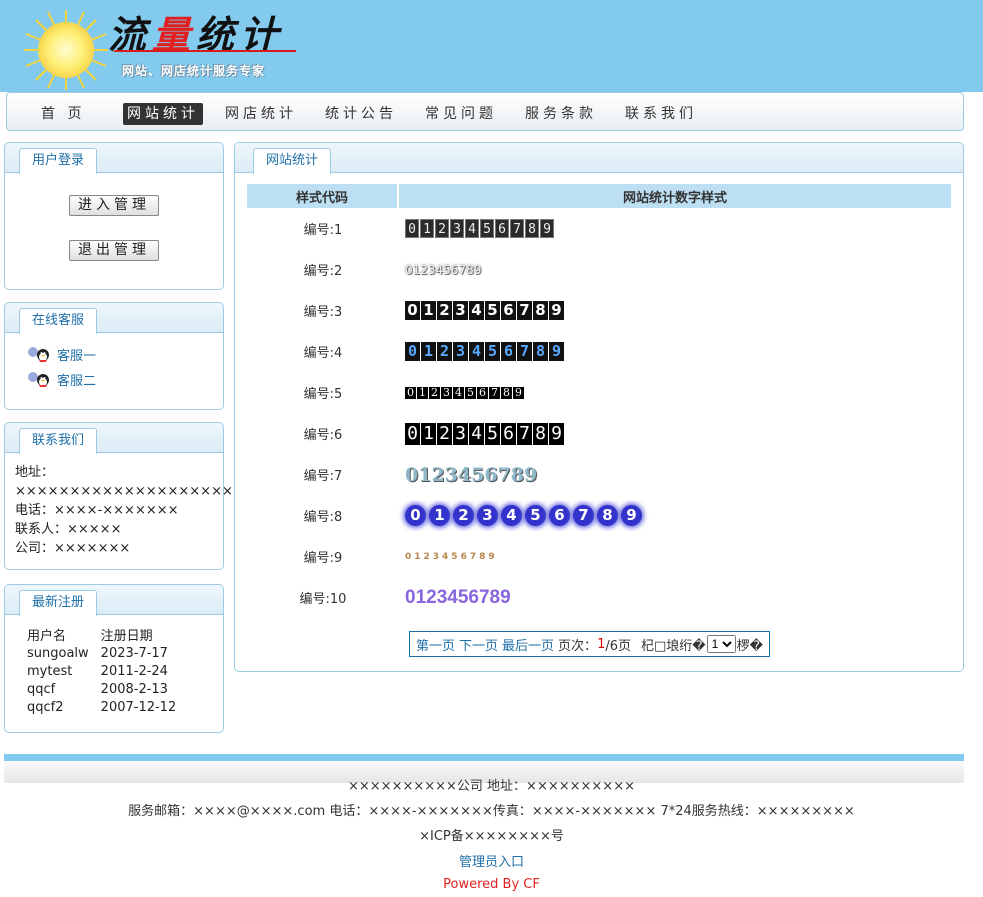 The height and width of the screenshot is (897, 983). I want to click on nav-announcements: 统计公告, so click(361, 114).